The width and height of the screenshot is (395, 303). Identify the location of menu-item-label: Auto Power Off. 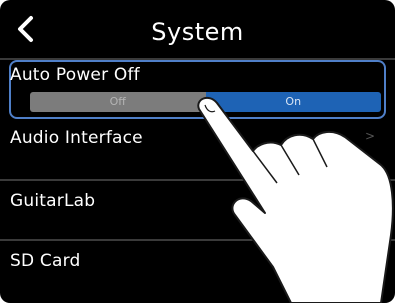
(75, 75).